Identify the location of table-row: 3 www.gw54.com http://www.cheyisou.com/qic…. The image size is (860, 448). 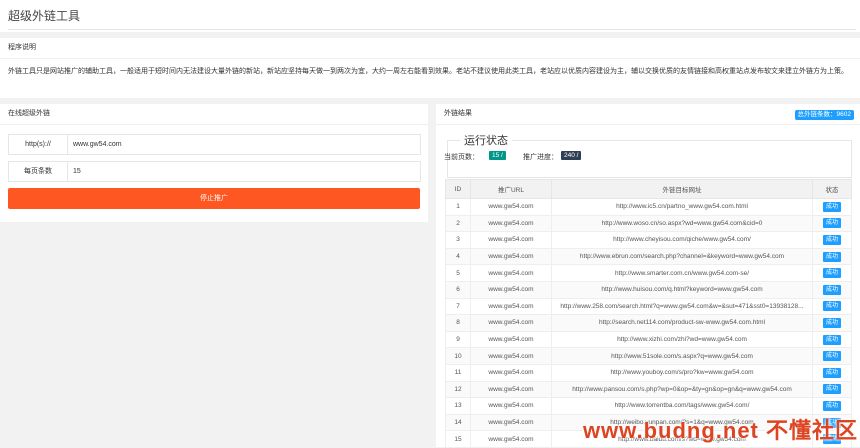
(648, 240).